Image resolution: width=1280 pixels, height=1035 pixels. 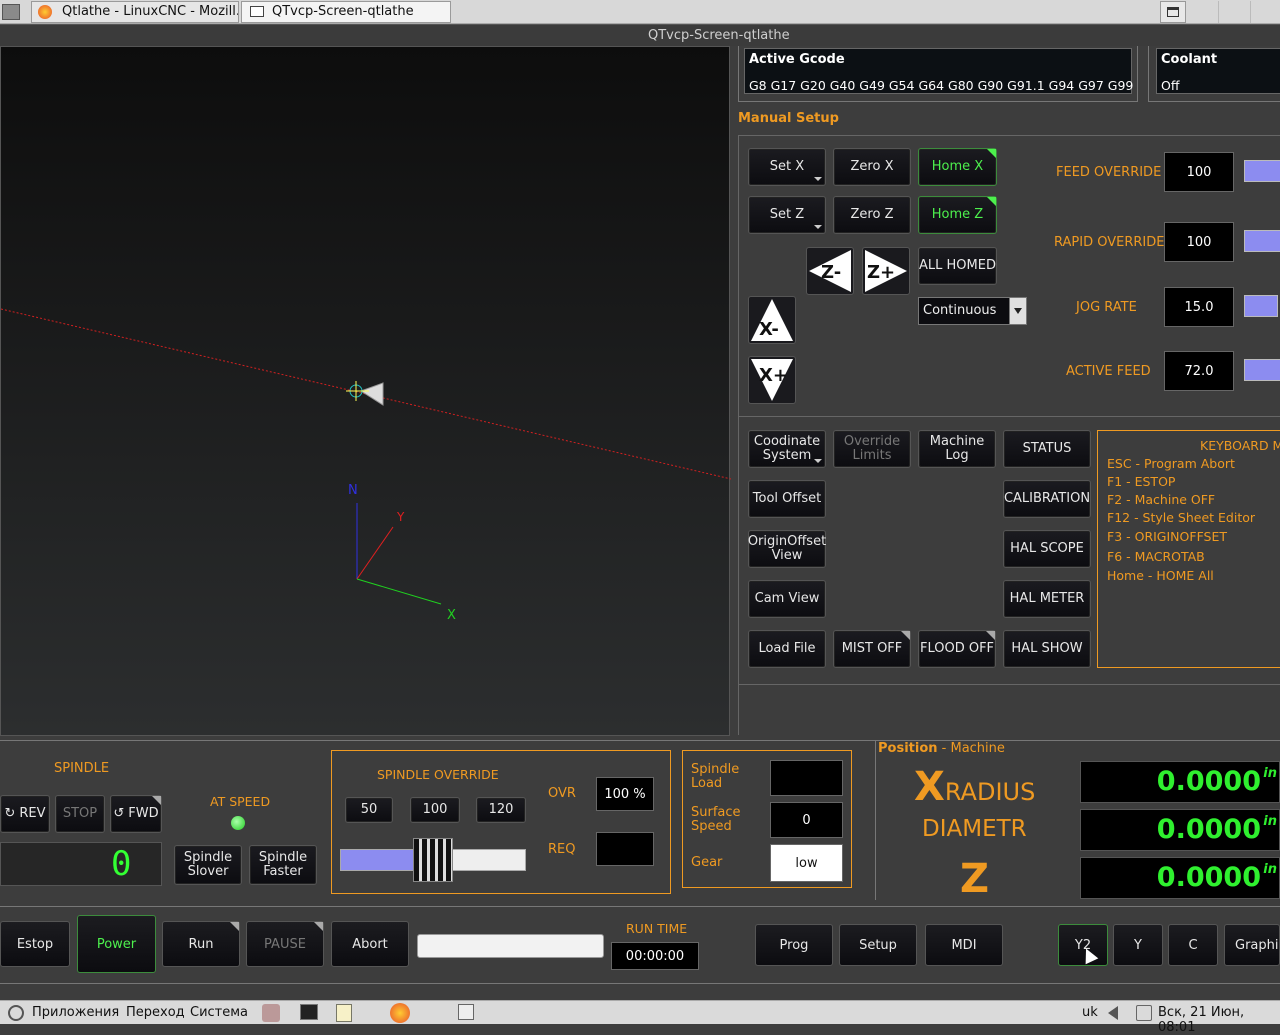 What do you see at coordinates (1090, 1012) in the screenshot?
I see `keyboard-layout: uk` at bounding box center [1090, 1012].